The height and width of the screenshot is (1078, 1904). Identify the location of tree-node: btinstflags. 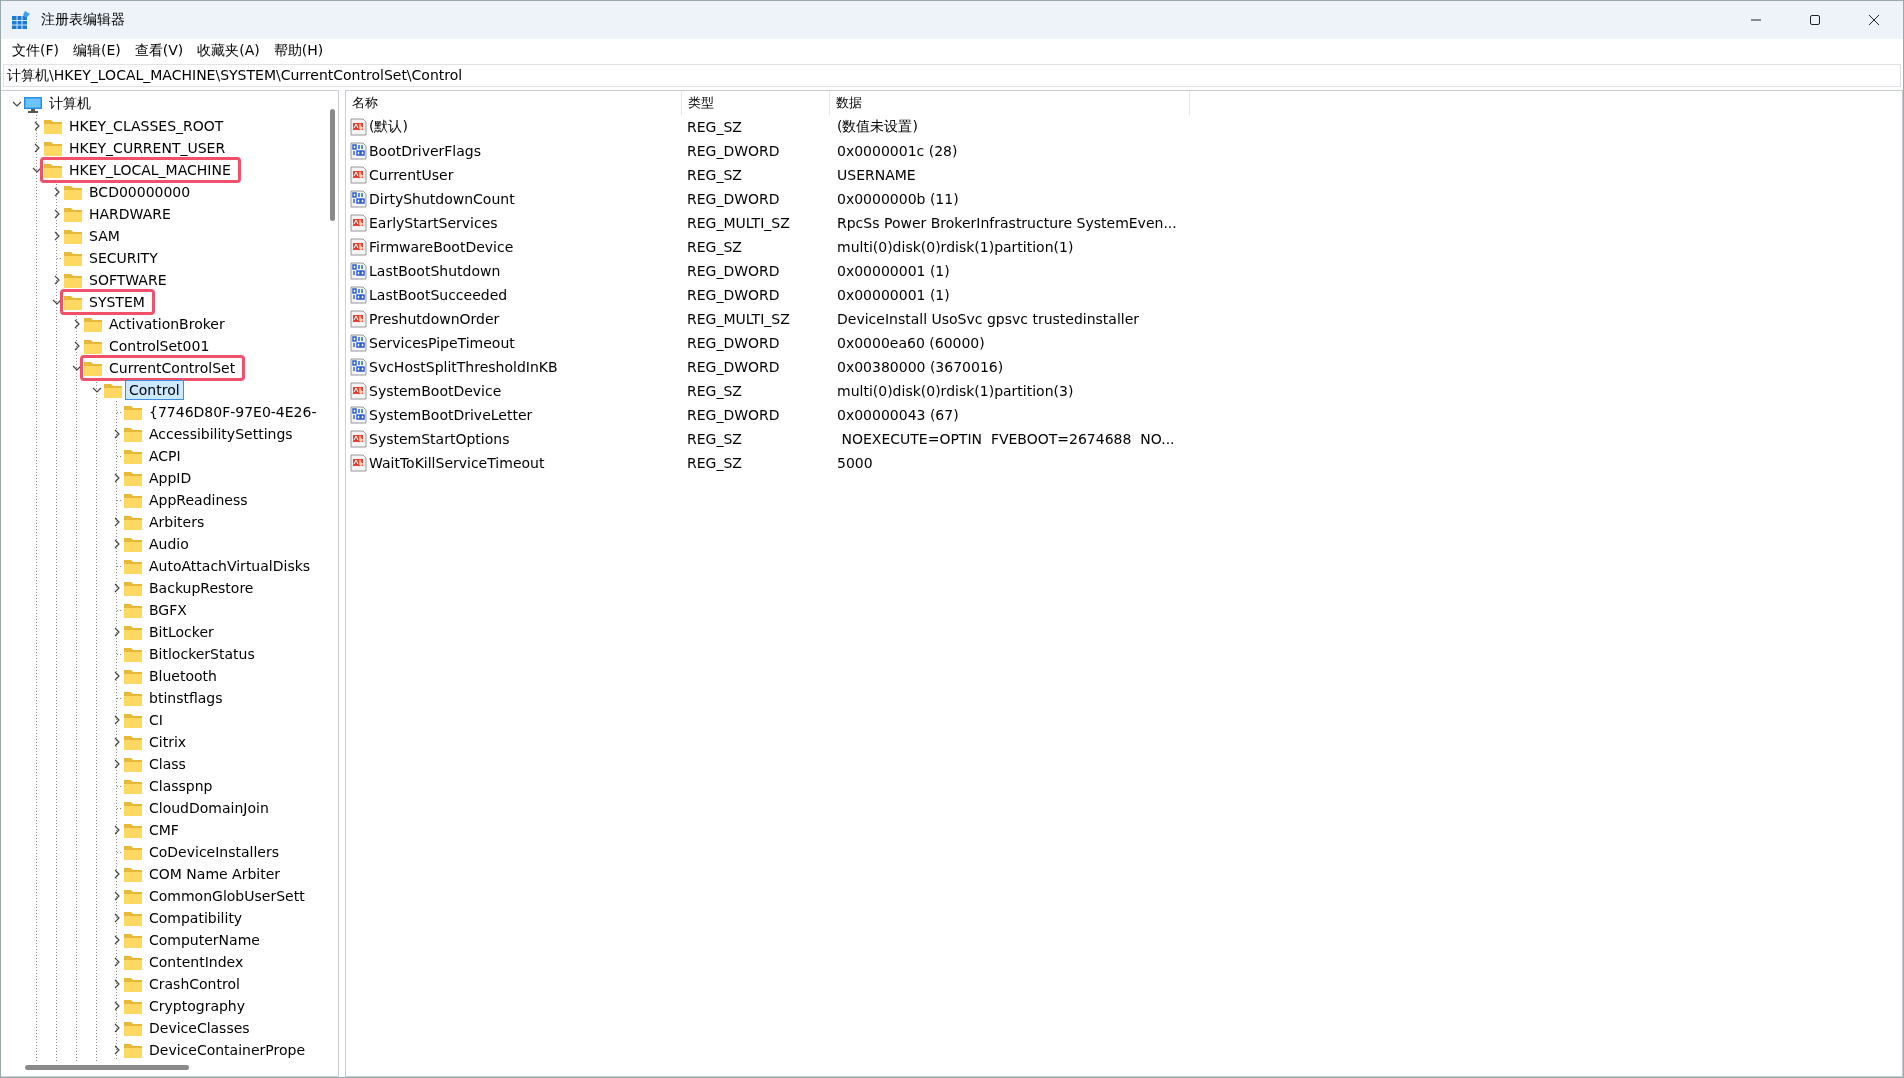
(186, 698).